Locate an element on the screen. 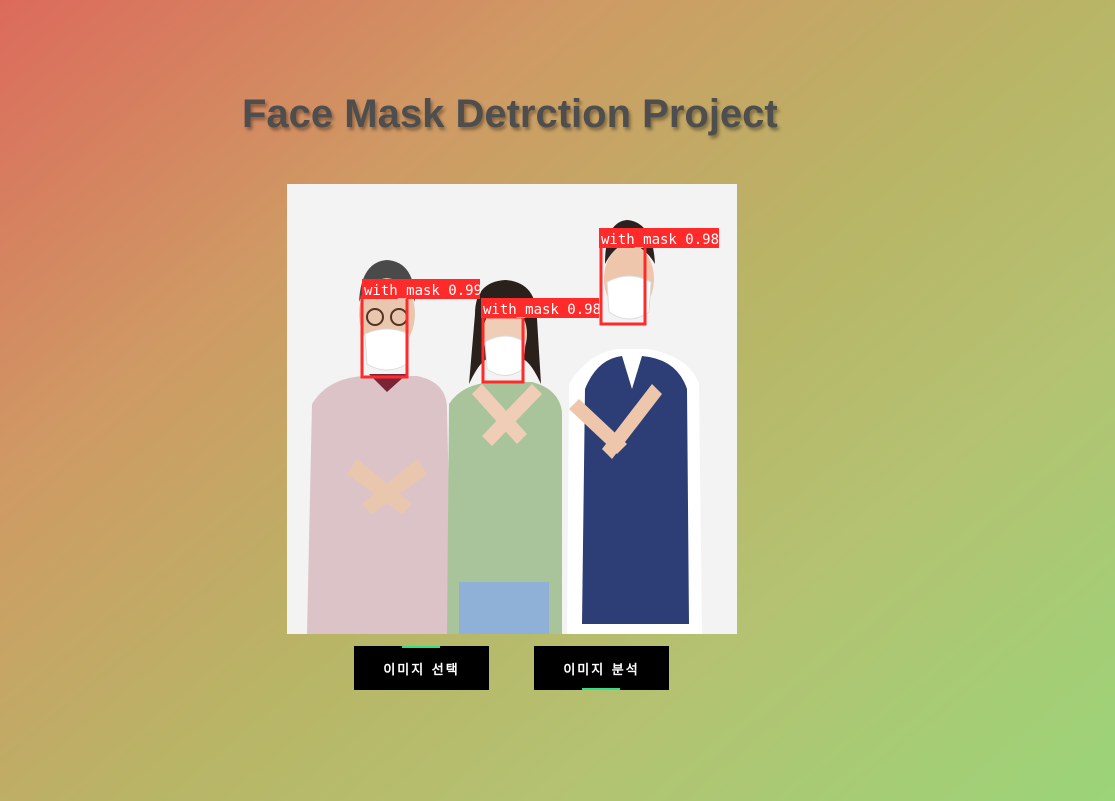 This screenshot has width=1115, height=801. analyze-image-button: 이미지 분석 is located at coordinates (601, 668).